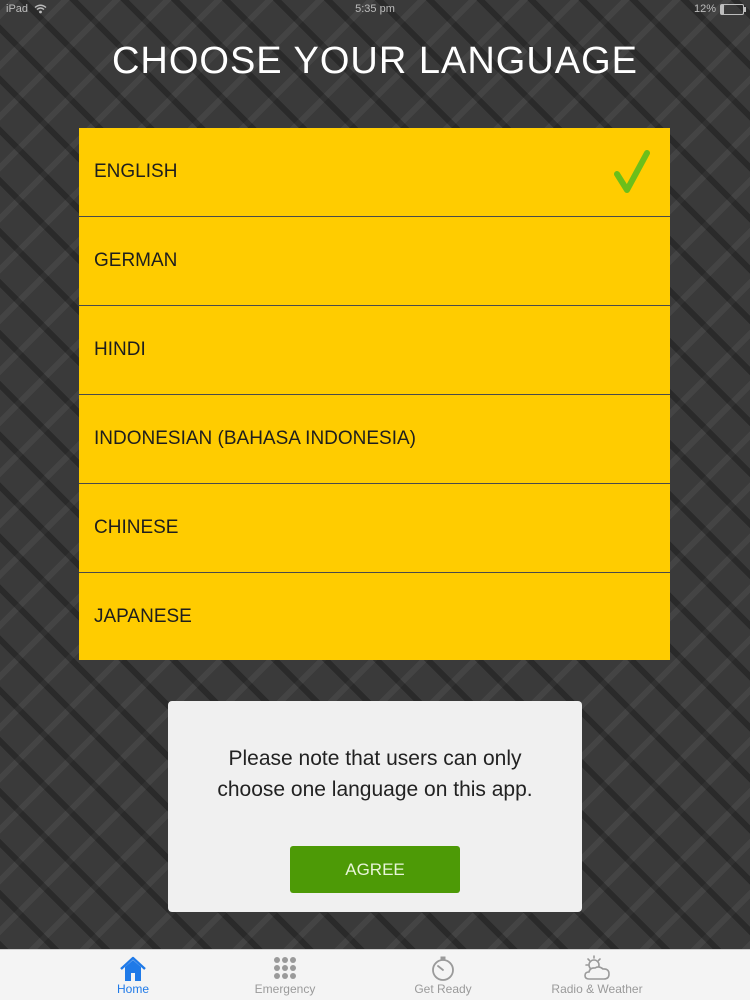 The width and height of the screenshot is (750, 1000). I want to click on tab-get-ready: Get Ready, so click(443, 975).